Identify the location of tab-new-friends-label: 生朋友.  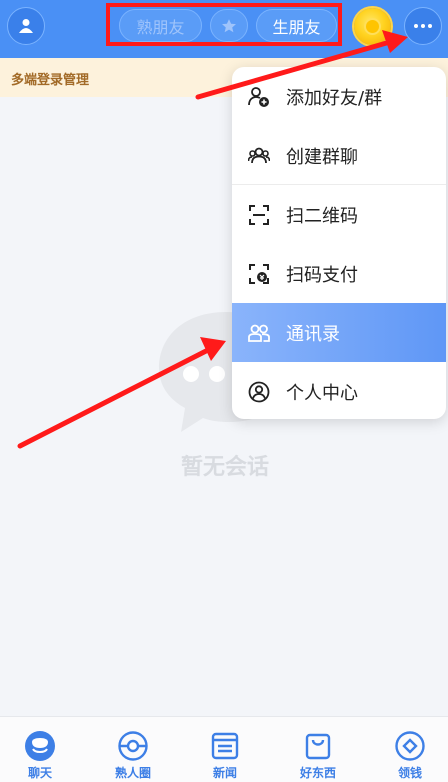
(296, 27).